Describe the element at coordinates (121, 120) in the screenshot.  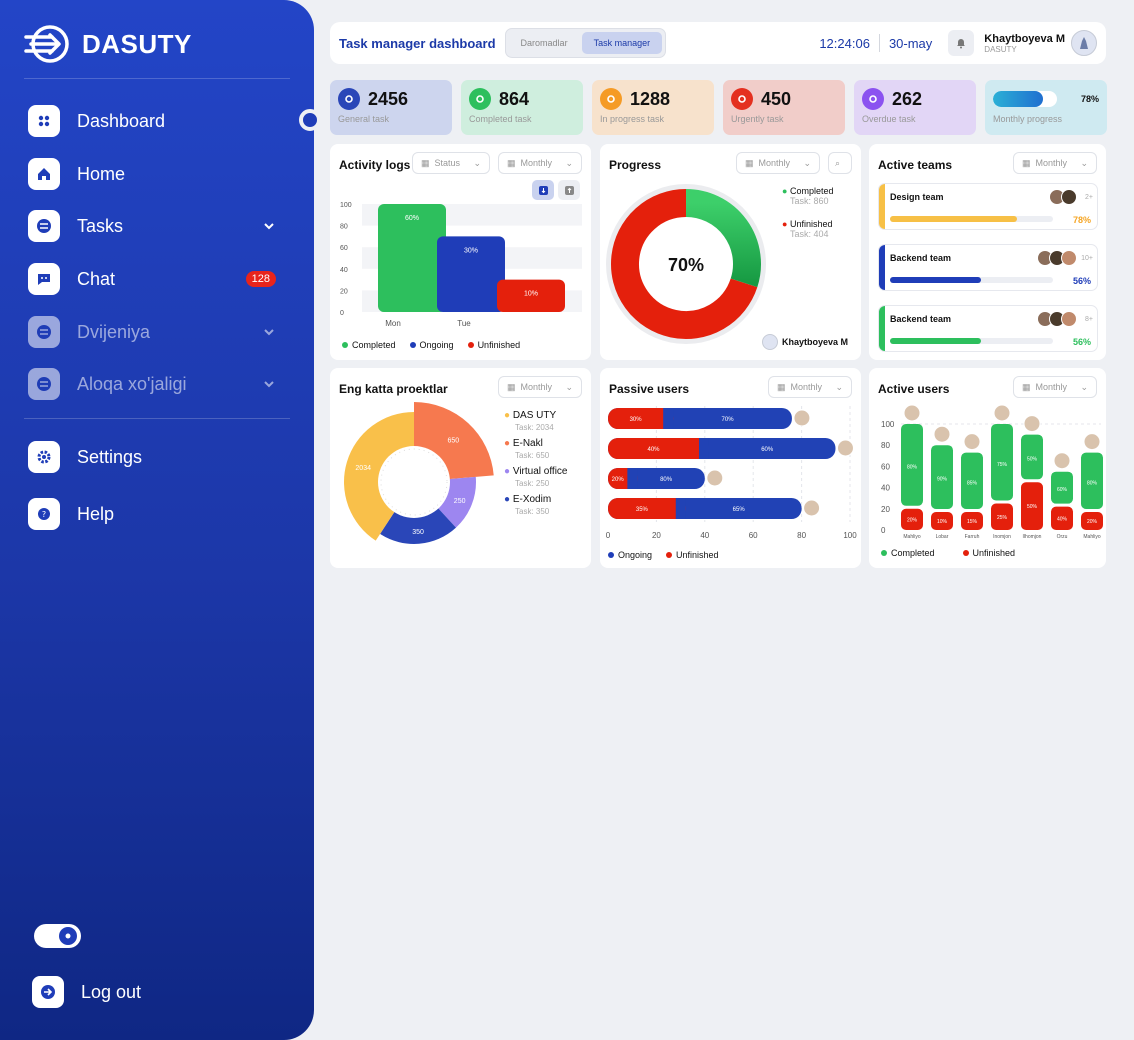
I see `sidebar-item-label: Dashboard` at that location.